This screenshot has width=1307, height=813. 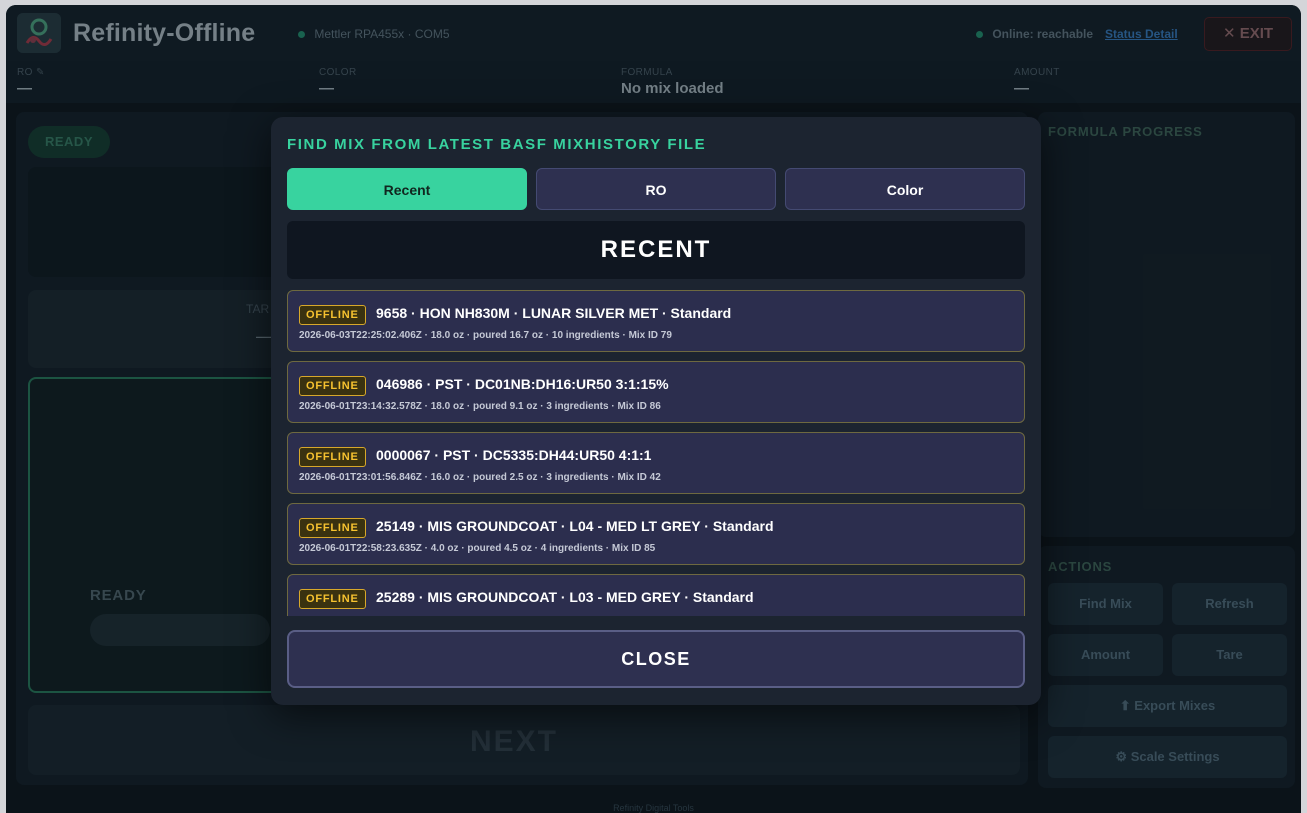 I want to click on tab-recent: Recent, so click(x=407, y=189).